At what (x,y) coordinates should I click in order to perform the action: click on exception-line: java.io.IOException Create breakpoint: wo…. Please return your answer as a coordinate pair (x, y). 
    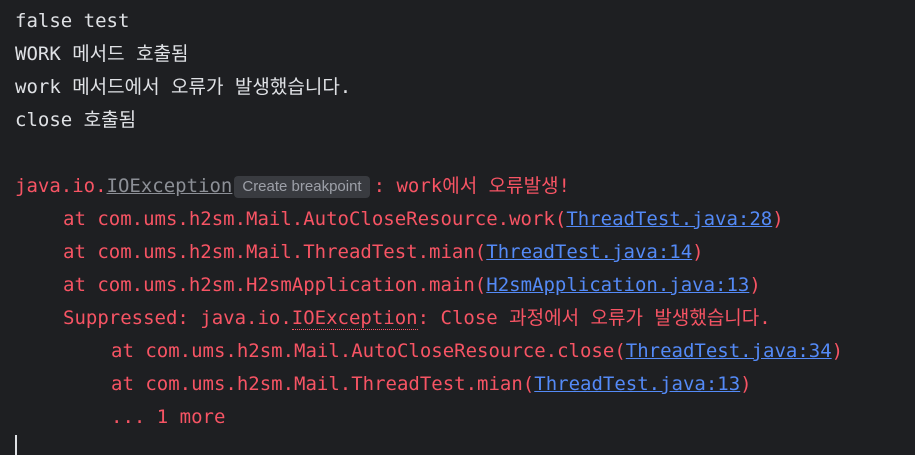
    Looking at the image, I should click on (292, 186).